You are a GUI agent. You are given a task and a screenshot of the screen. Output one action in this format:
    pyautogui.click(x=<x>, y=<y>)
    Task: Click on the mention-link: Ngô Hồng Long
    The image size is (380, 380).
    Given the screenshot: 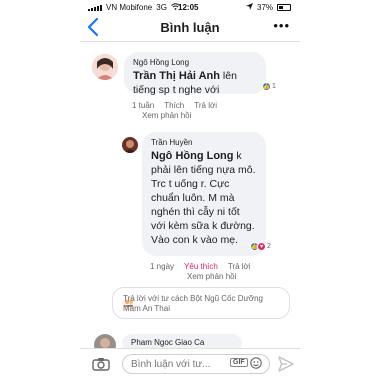 What is the action you would take?
    pyautogui.click(x=192, y=156)
    